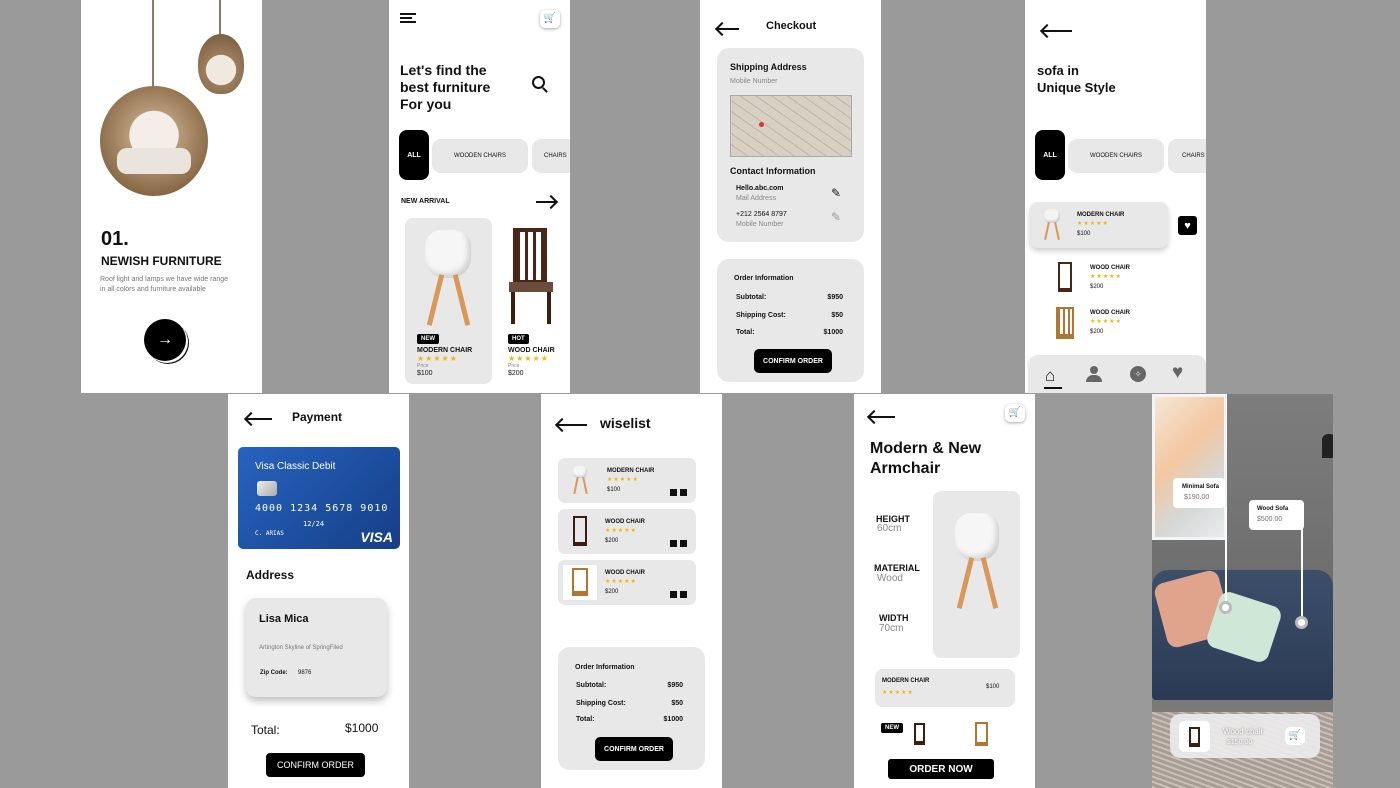 The width and height of the screenshot is (1400, 788). I want to click on label-wood-sofa: Wood Sofa $500.00, so click(1276, 515).